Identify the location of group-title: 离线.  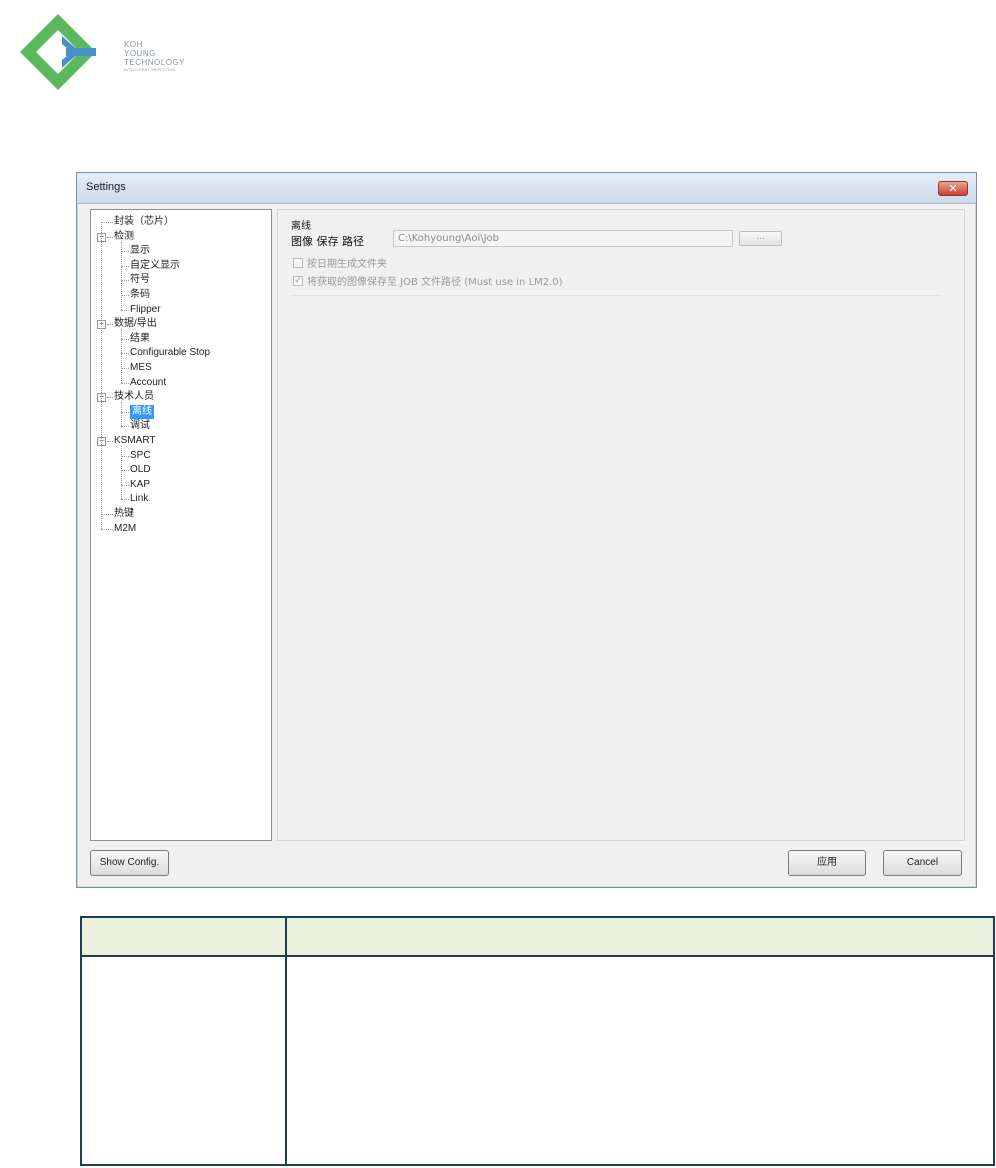
(301, 226).